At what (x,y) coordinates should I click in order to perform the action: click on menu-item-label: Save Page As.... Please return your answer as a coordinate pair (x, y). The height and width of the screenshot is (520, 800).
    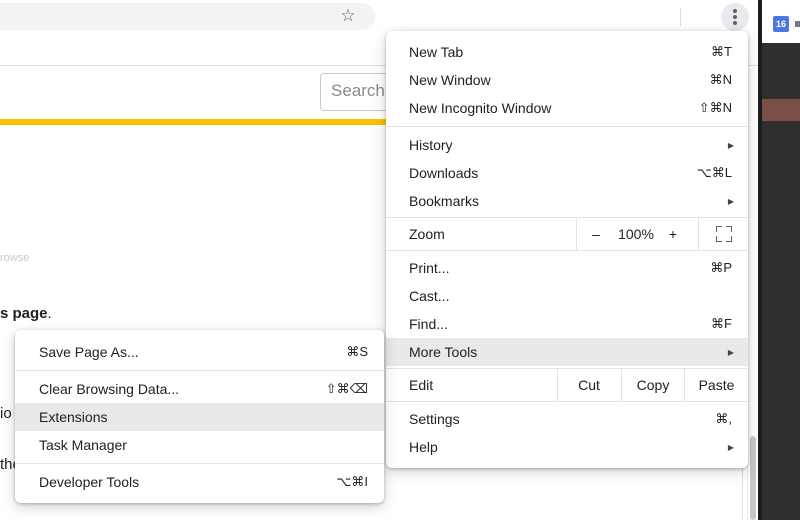
    Looking at the image, I should click on (89, 352).